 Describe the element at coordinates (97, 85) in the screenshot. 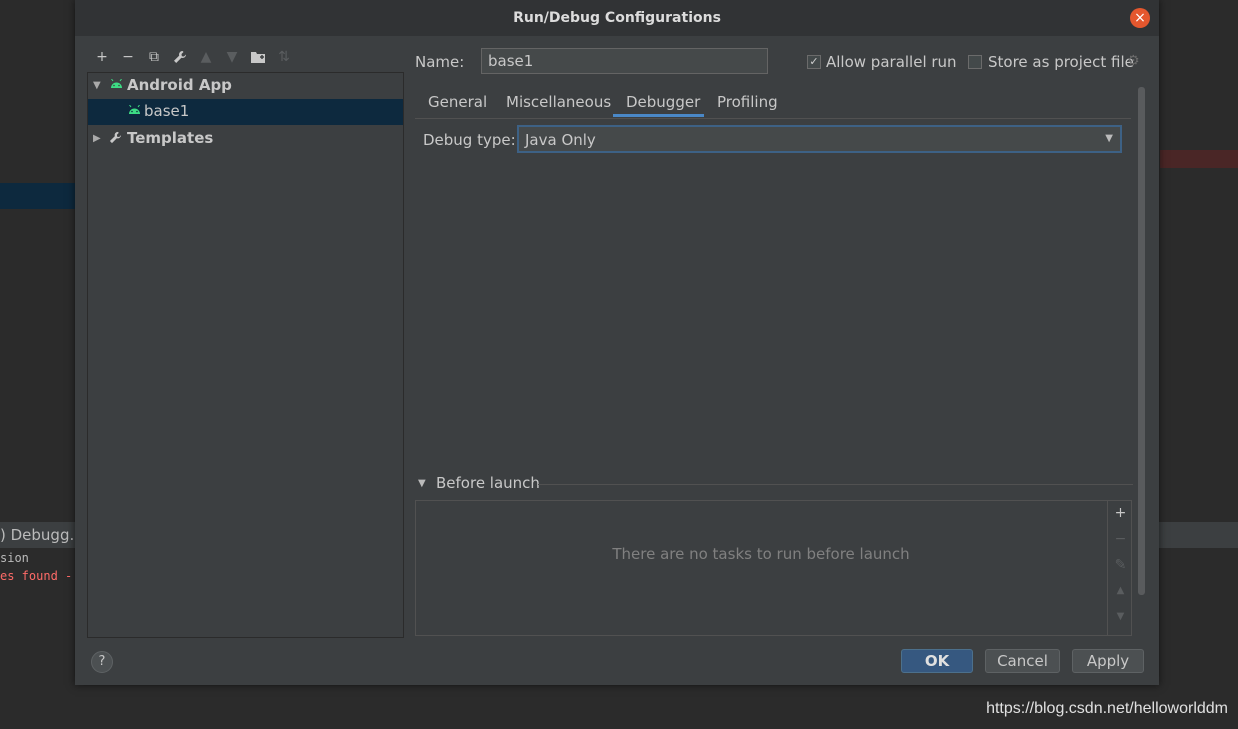

I see `expand-arrow-icon: ▼` at that location.